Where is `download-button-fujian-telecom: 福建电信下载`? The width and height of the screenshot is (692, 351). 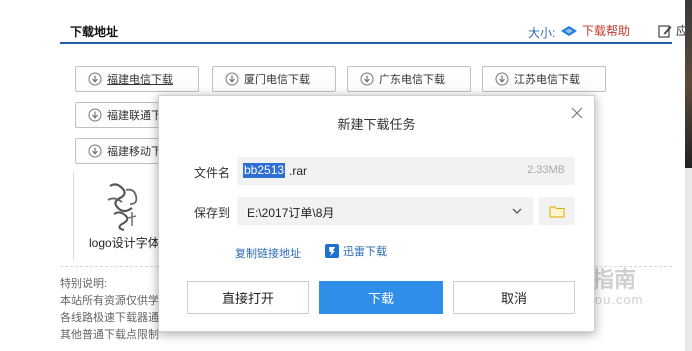
download-button-fujian-telecom: 福建电信下载 is located at coordinates (137, 79).